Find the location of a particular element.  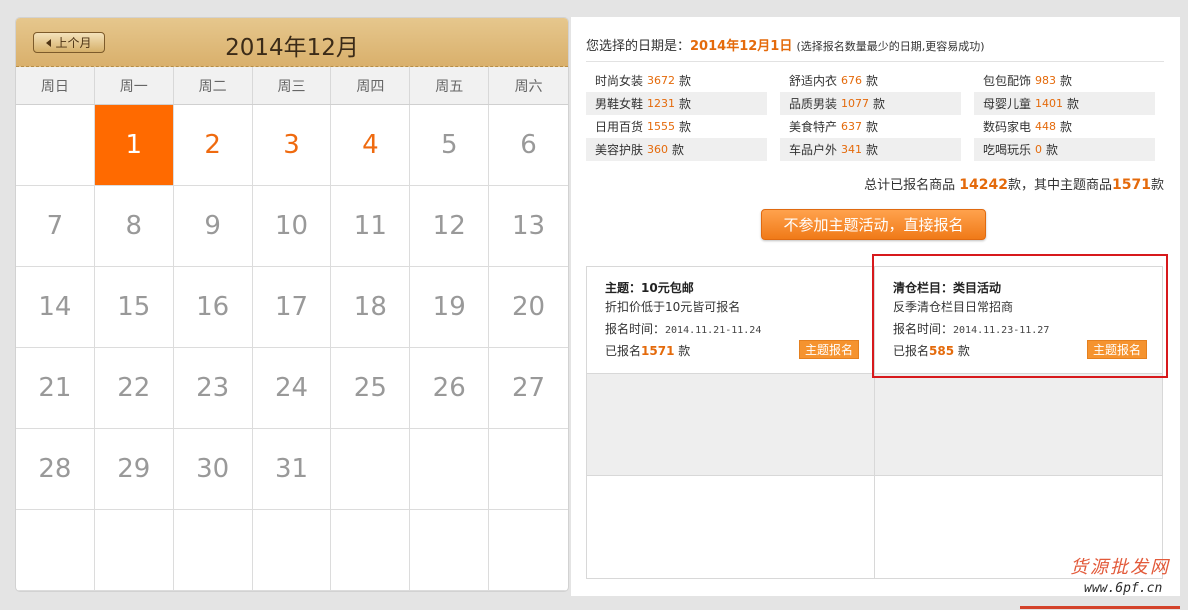

theme-count-suffix: 款 is located at coordinates (684, 351).